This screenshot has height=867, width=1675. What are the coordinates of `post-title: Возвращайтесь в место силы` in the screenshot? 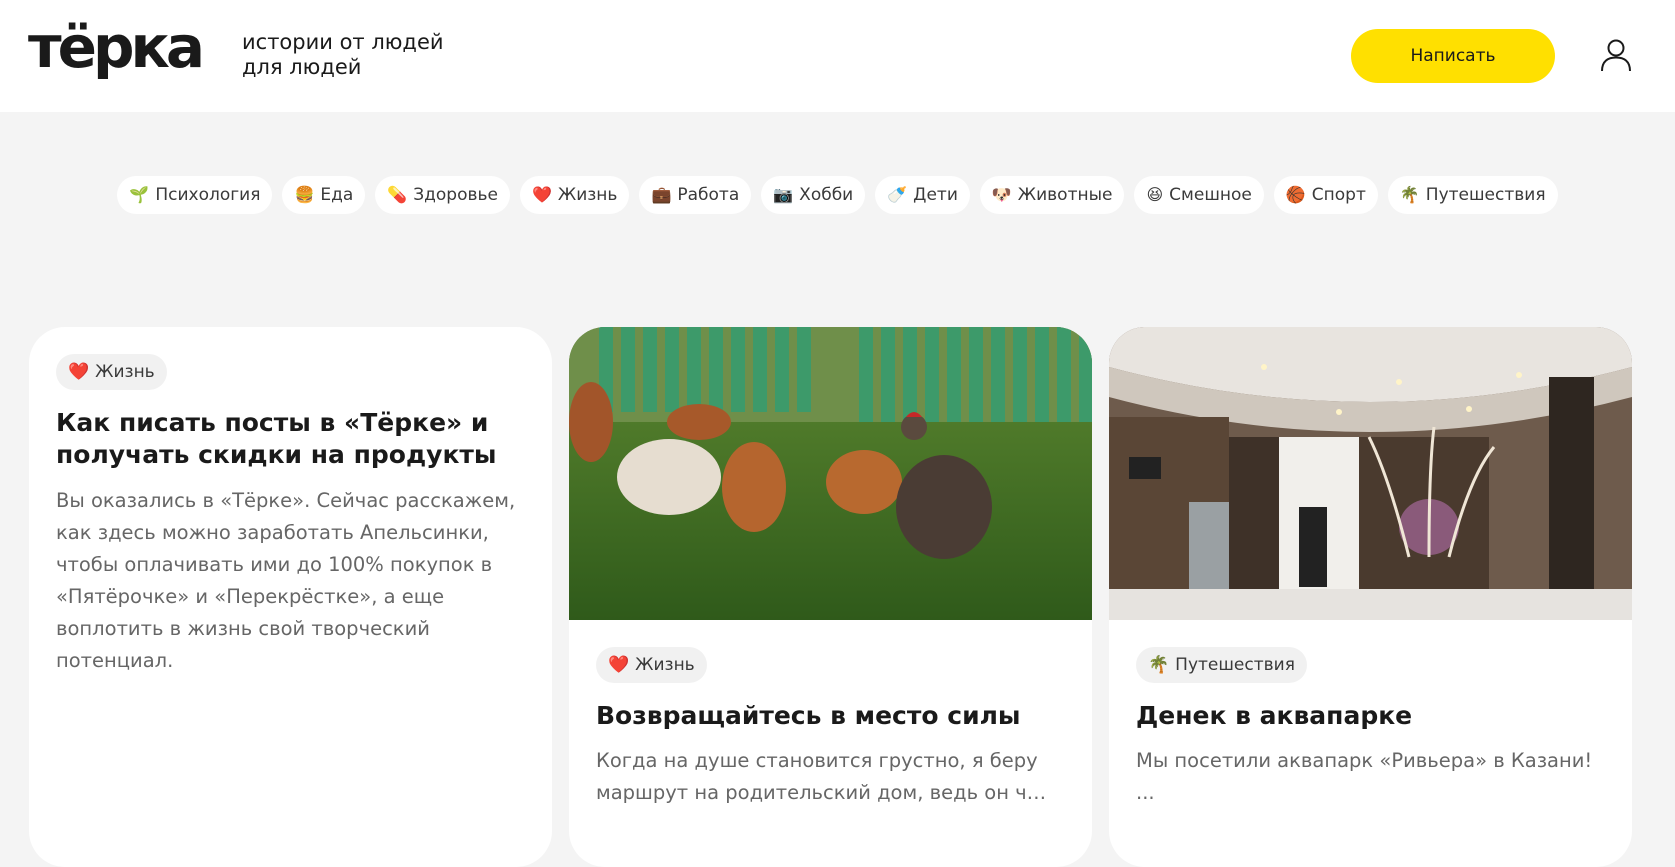 It's located at (831, 716).